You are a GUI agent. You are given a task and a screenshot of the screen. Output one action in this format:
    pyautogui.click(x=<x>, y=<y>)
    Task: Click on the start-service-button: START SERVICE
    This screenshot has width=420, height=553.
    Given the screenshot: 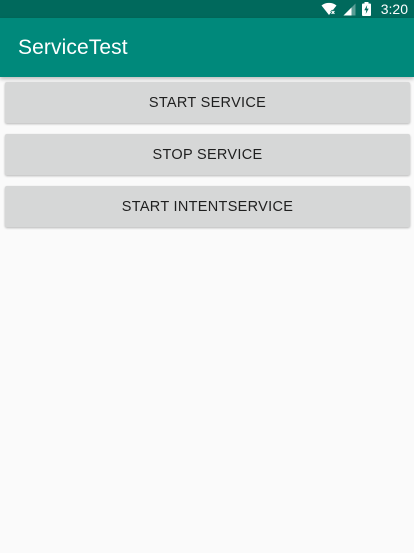 What is the action you would take?
    pyautogui.click(x=207, y=102)
    